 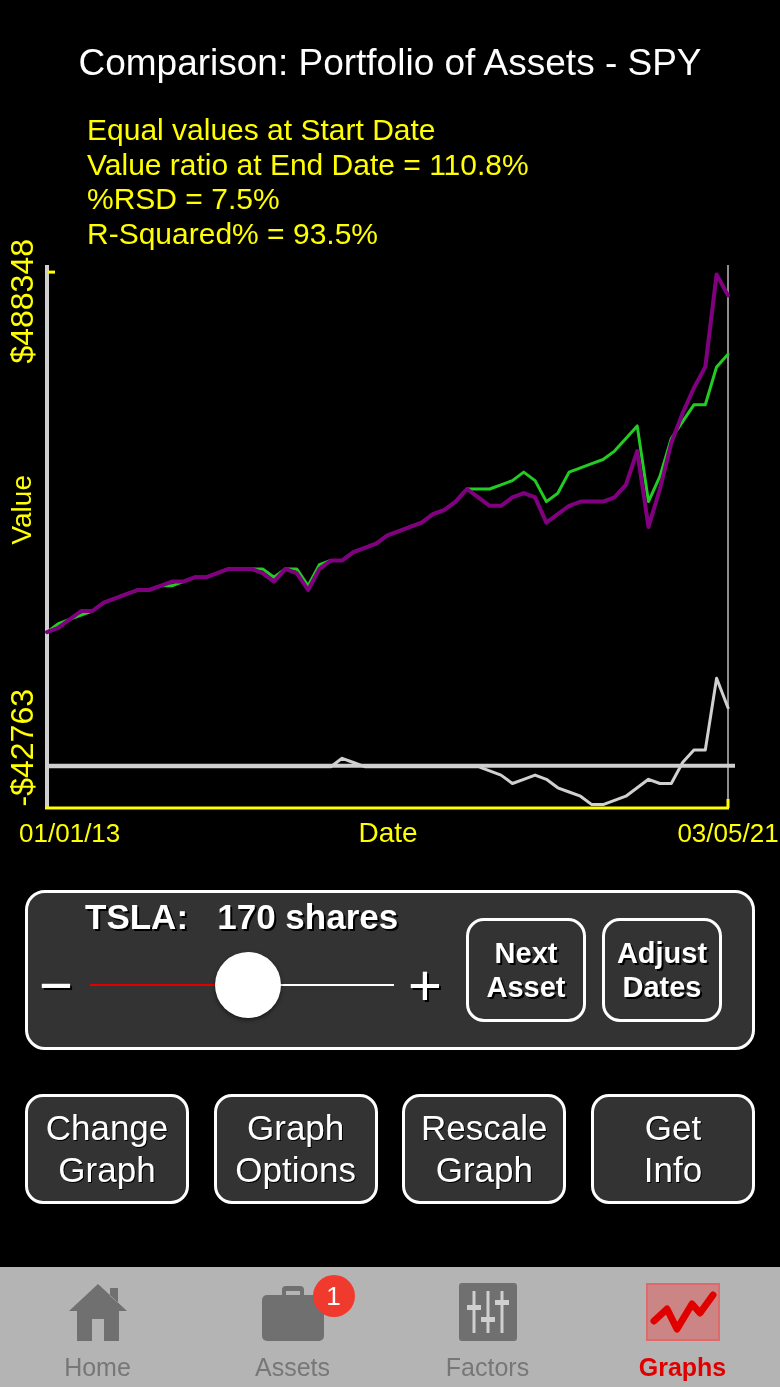 I want to click on graph-button: Rescale Graph, so click(x=484, y=1149).